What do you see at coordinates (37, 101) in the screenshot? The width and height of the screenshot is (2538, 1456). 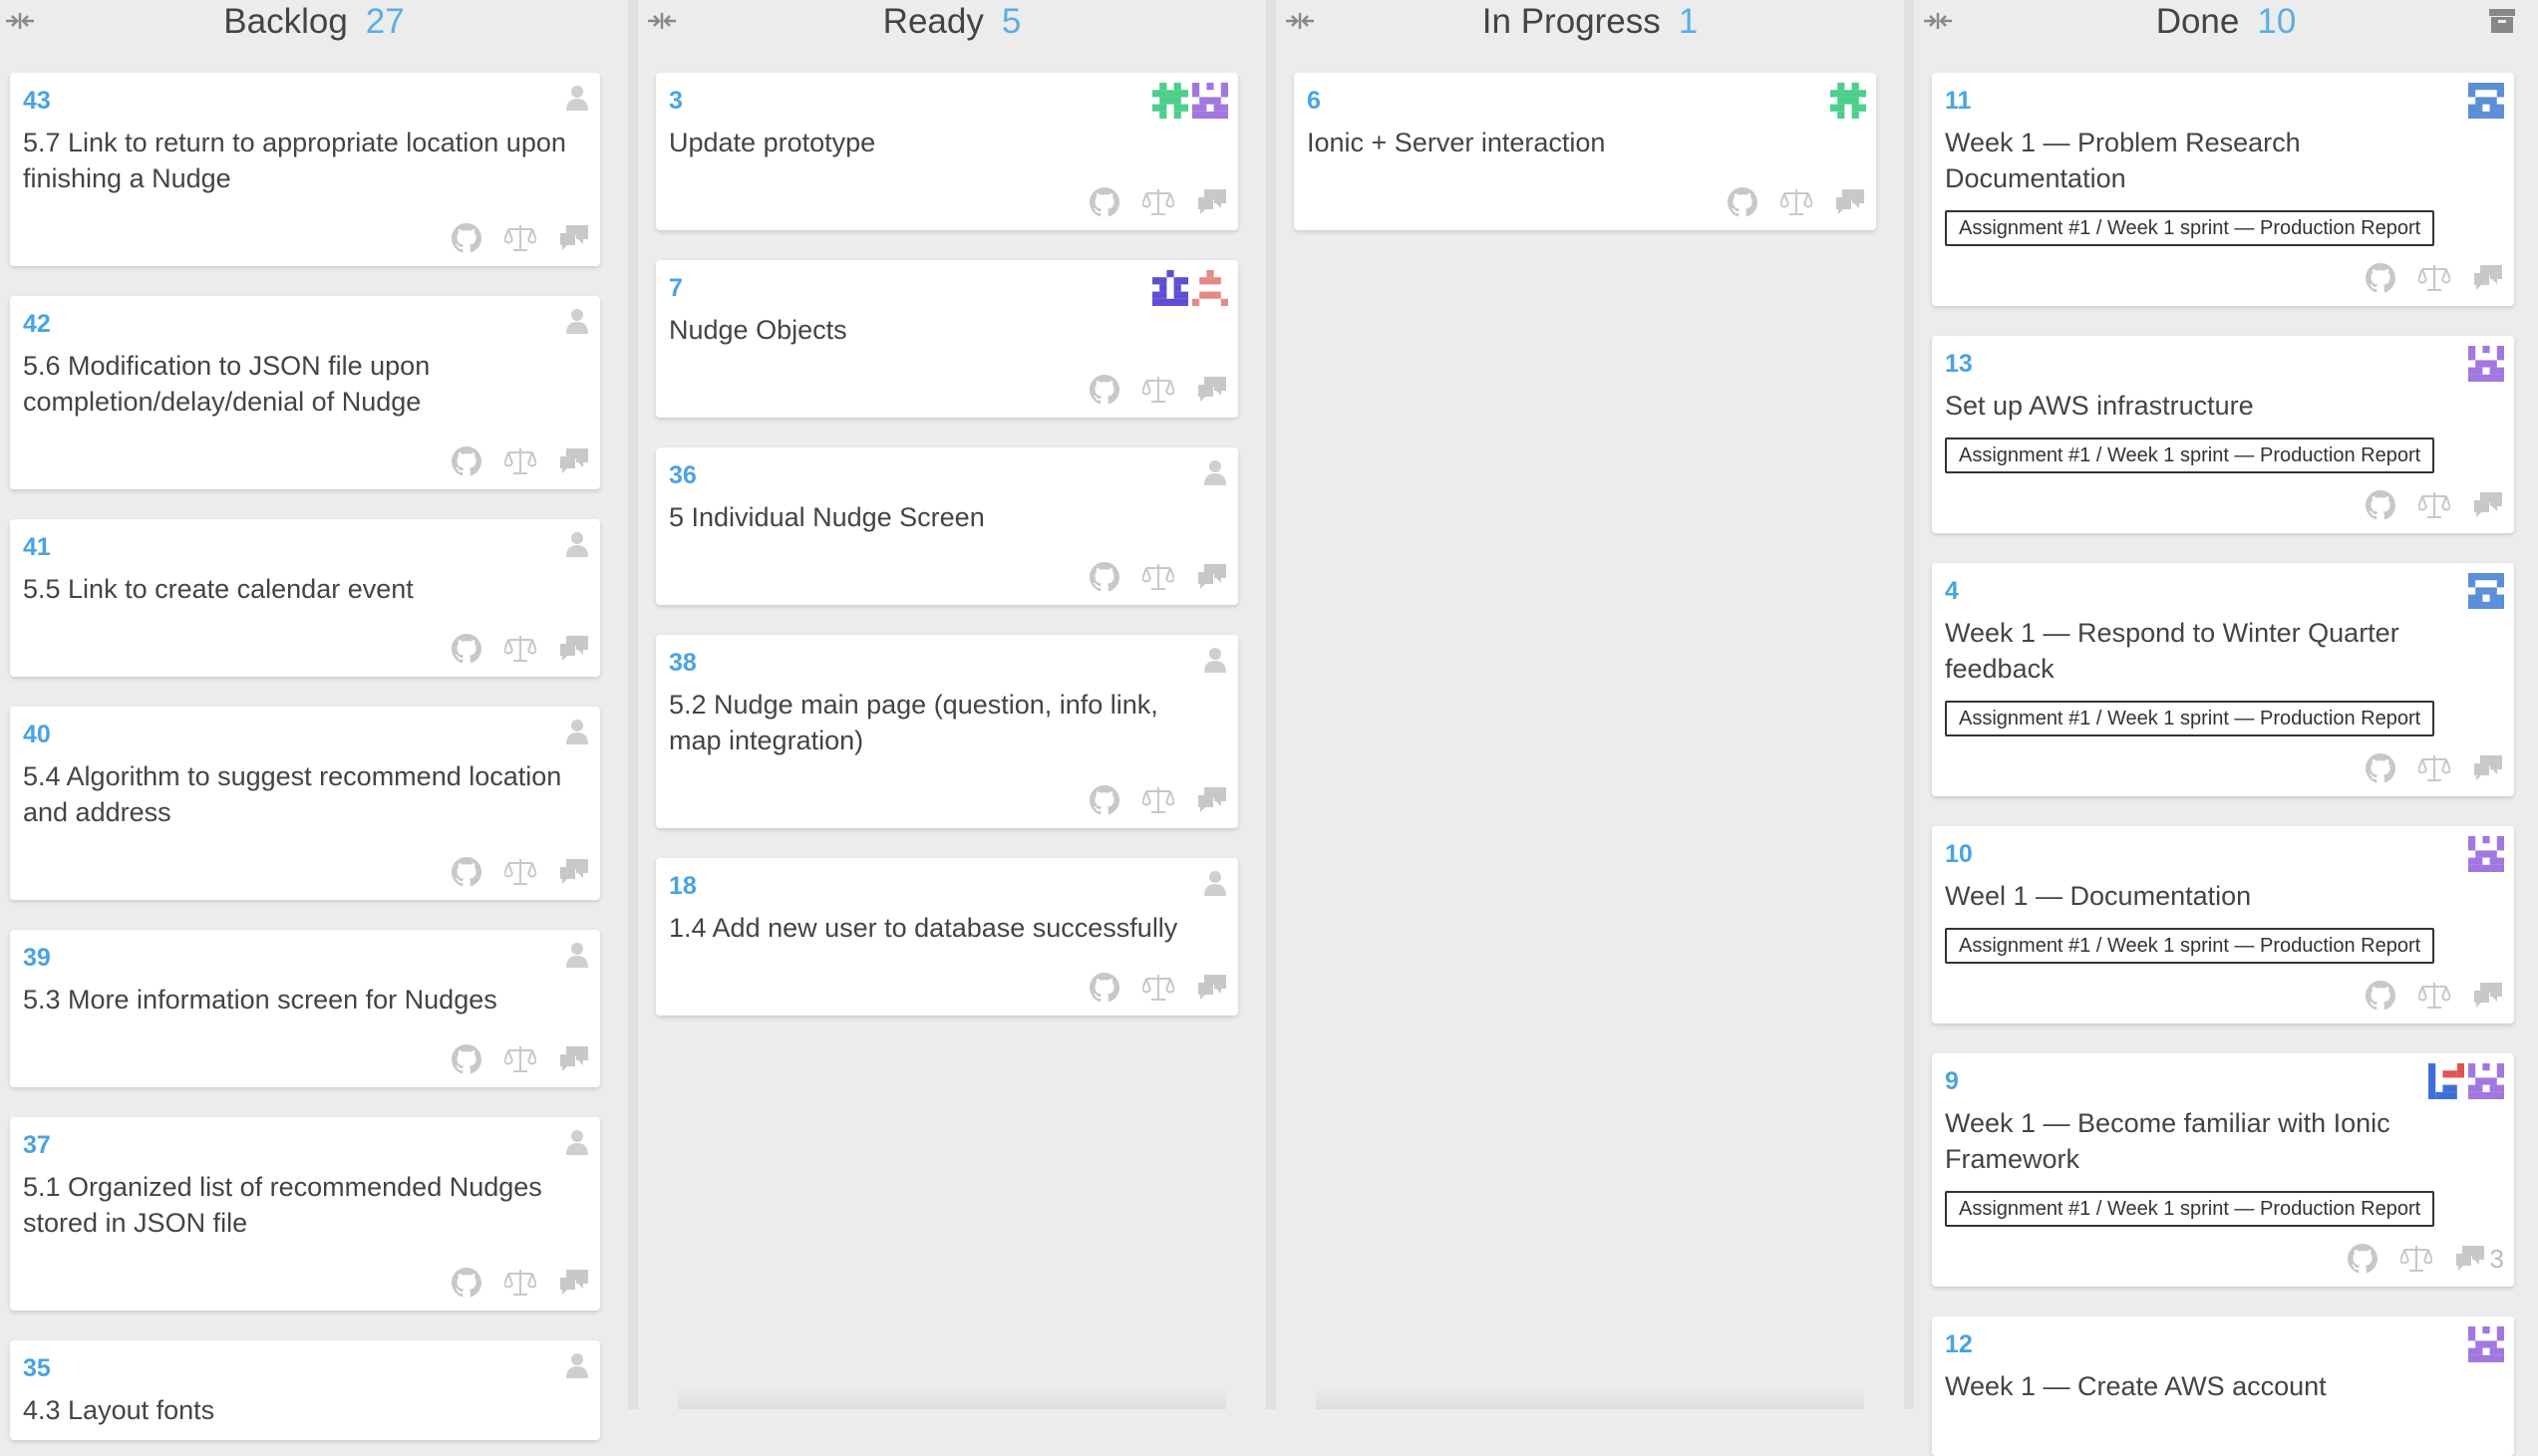 I see `issue-number: 43` at bounding box center [37, 101].